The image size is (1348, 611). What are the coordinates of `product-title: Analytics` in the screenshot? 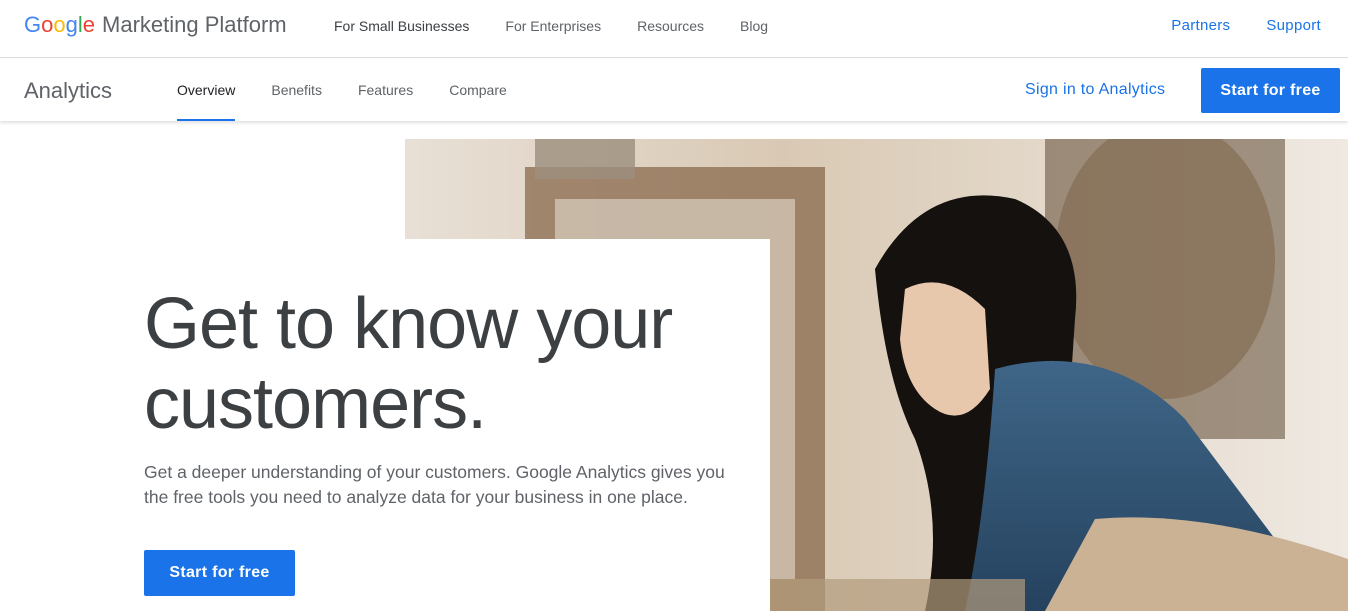 It's located at (68, 91).